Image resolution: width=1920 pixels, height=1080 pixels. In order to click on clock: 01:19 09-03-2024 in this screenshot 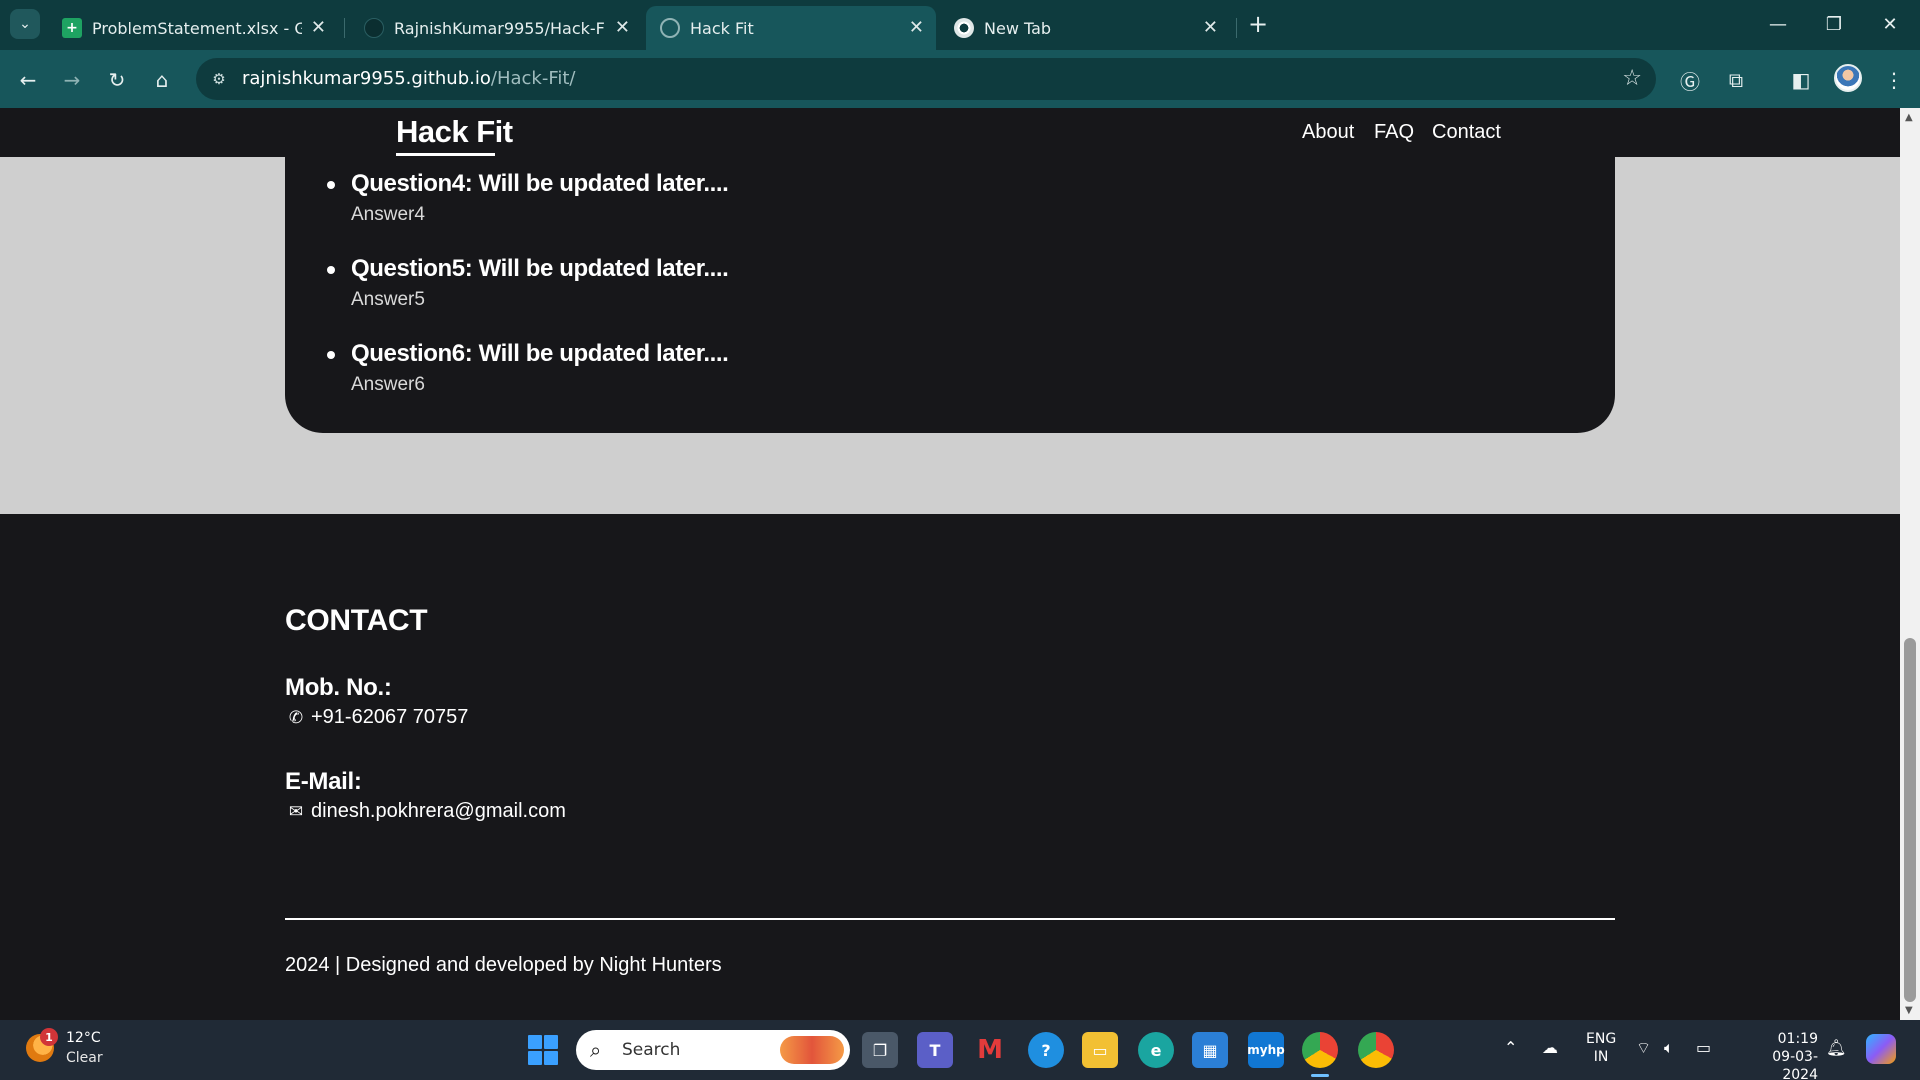, I will do `click(1778, 1055)`.